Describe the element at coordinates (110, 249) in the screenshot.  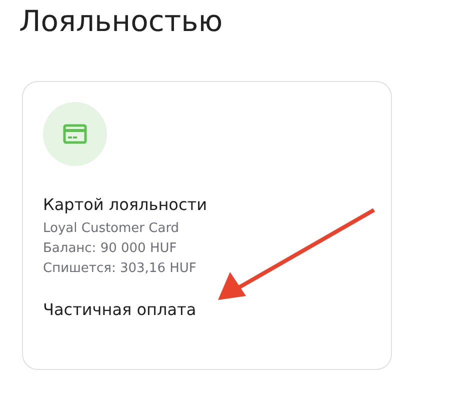
I see `option-detail: Баланс: 90 000 HUF` at that location.